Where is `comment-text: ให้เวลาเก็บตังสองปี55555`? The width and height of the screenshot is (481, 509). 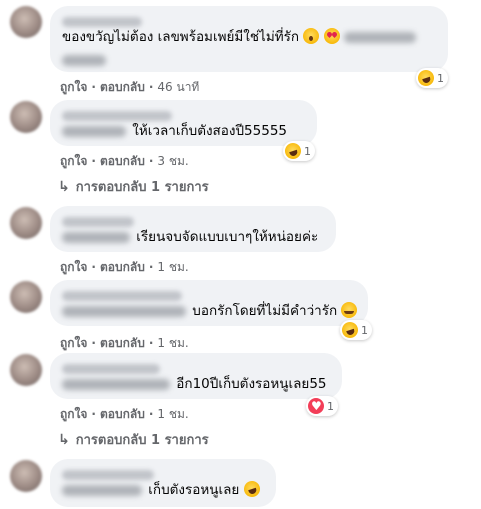
comment-text: ให้เวลาเก็บตังสองปี55555 is located at coordinates (210, 131).